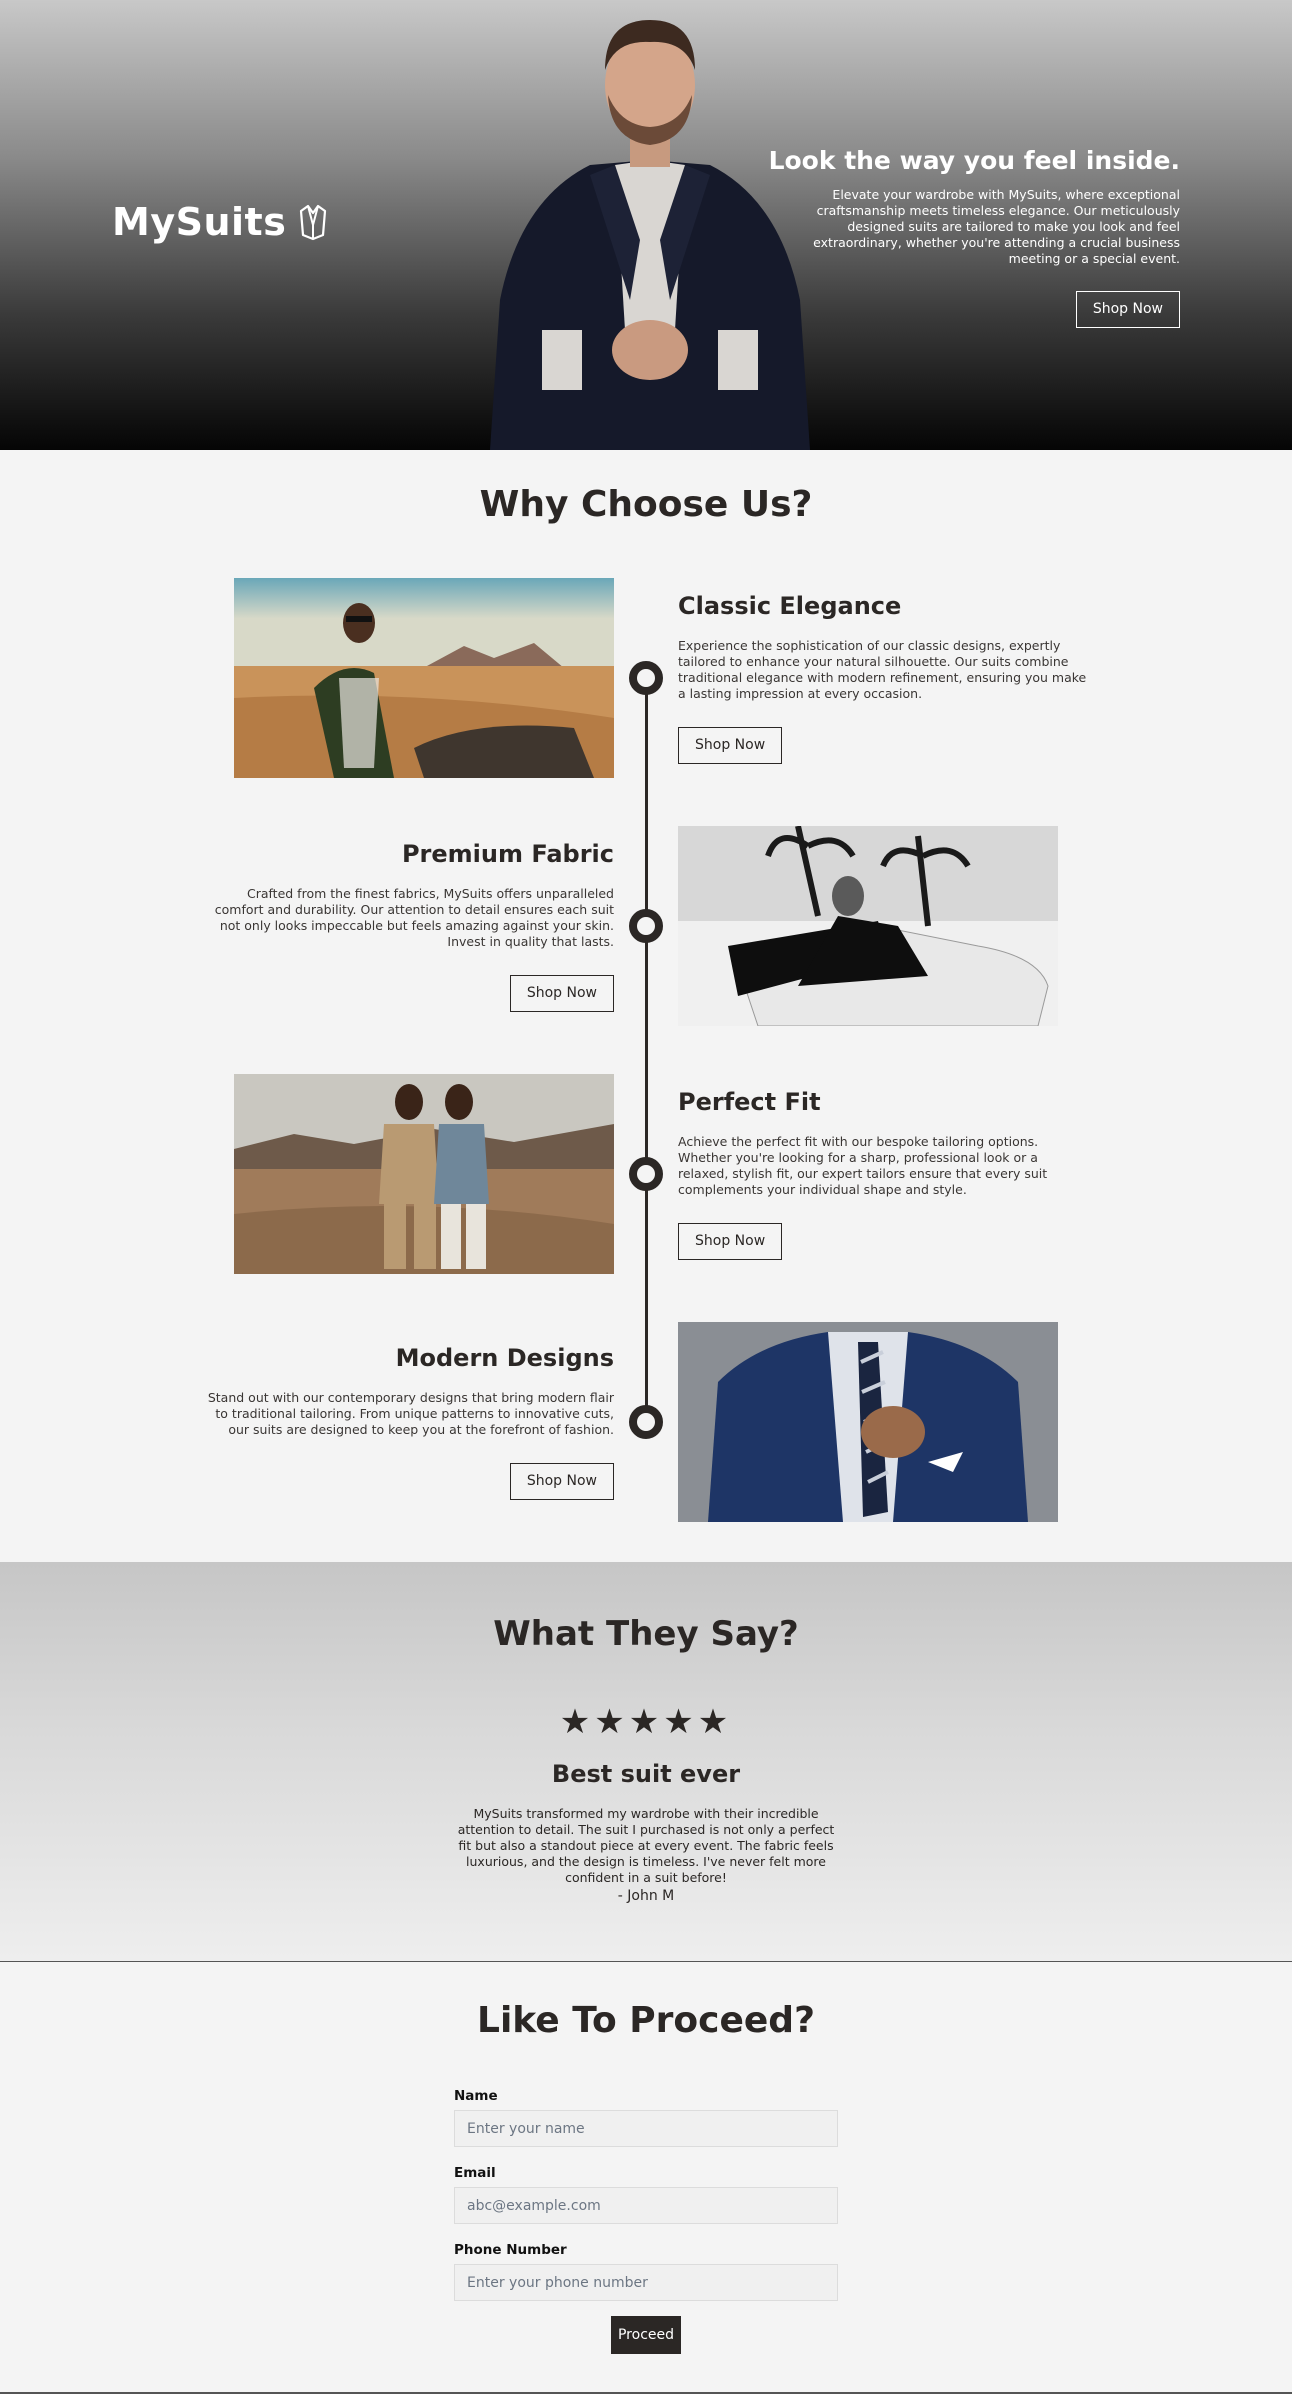 This screenshot has width=1292, height=2394. I want to click on modern-designs-shop-now-button: Shop Now, so click(561, 1481).